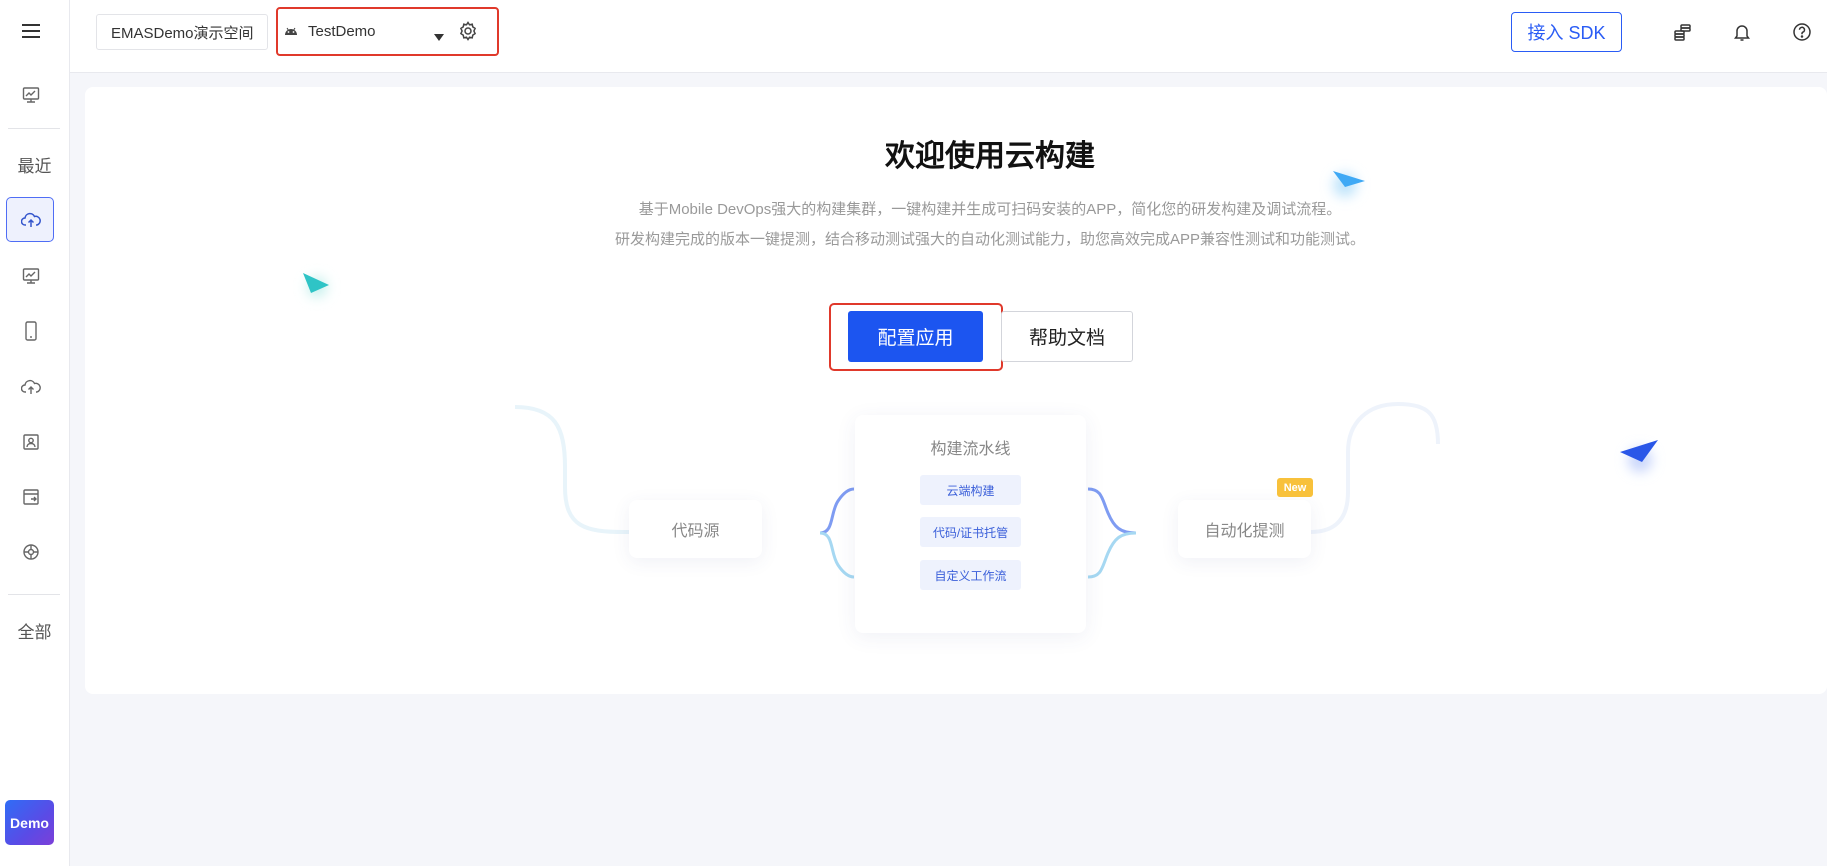 This screenshot has height=866, width=1827. I want to click on pipeline-step: 代码/证书托管, so click(970, 532).